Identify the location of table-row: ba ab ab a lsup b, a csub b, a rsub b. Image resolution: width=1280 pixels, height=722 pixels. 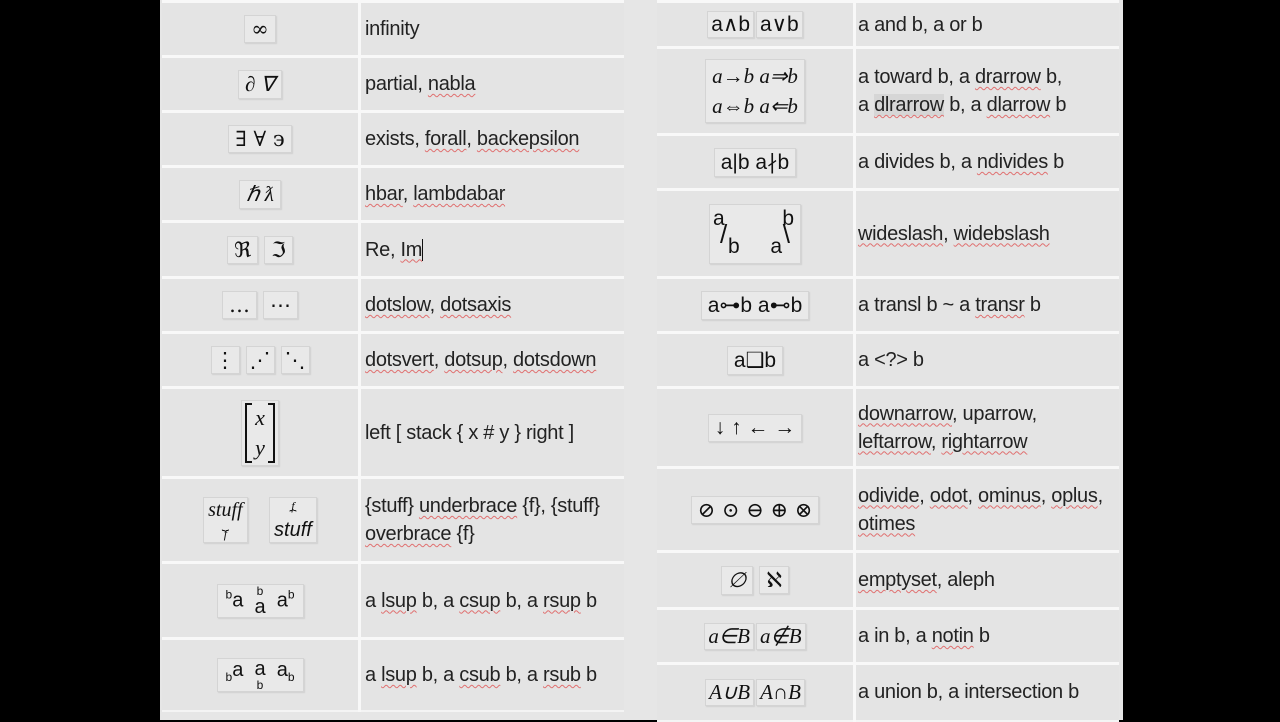
(393, 674).